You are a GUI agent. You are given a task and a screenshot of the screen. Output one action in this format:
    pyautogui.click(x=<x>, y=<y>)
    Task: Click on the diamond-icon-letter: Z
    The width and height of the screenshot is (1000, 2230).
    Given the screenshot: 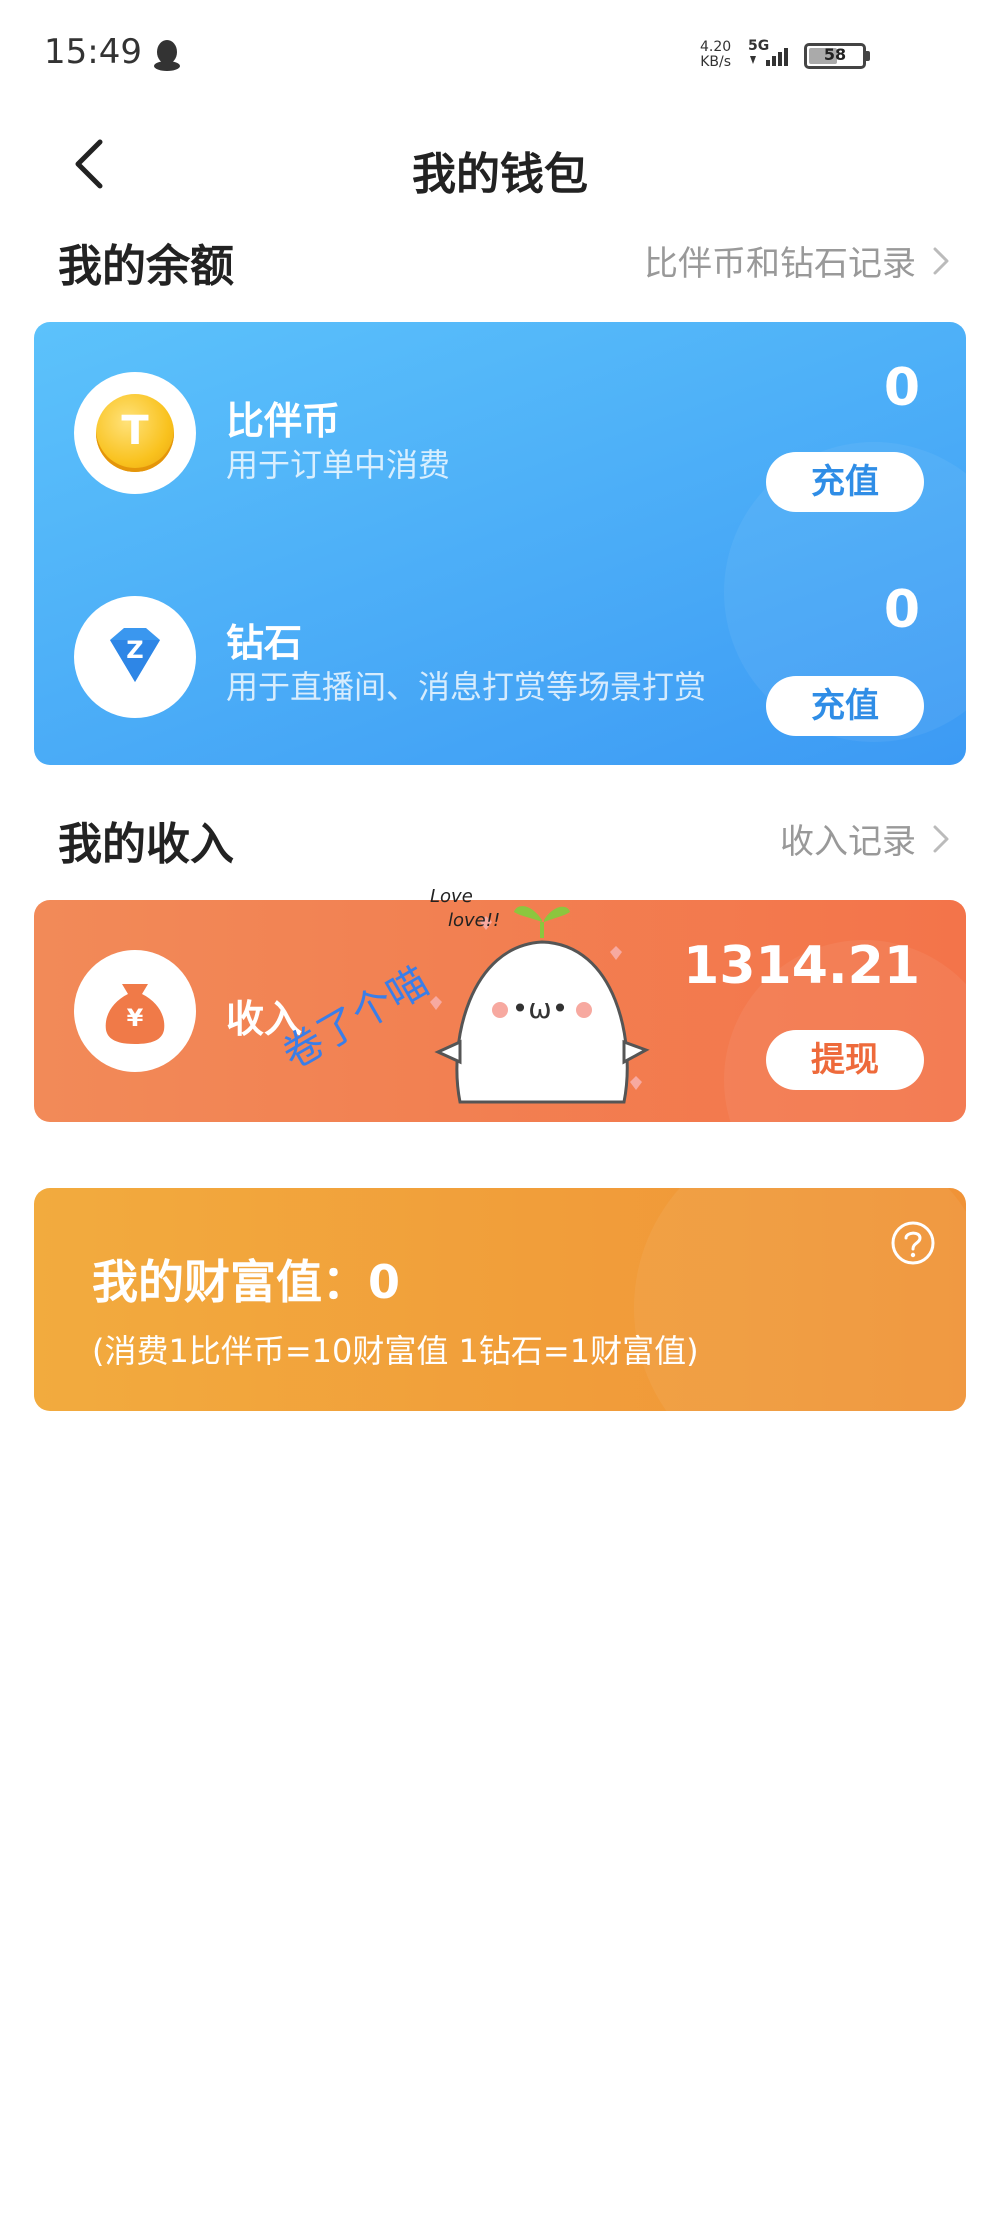 What is the action you would take?
    pyautogui.click(x=135, y=650)
    